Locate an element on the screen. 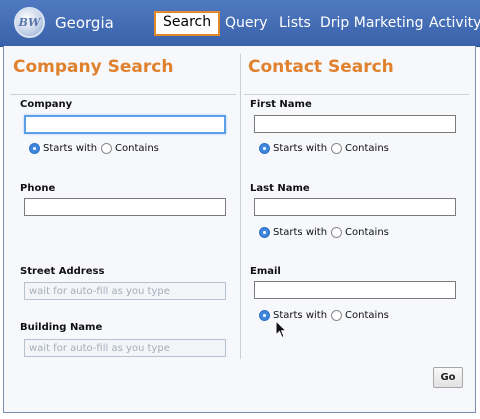 This screenshot has height=419, width=480. company-search-title: Company Search is located at coordinates (93, 67).